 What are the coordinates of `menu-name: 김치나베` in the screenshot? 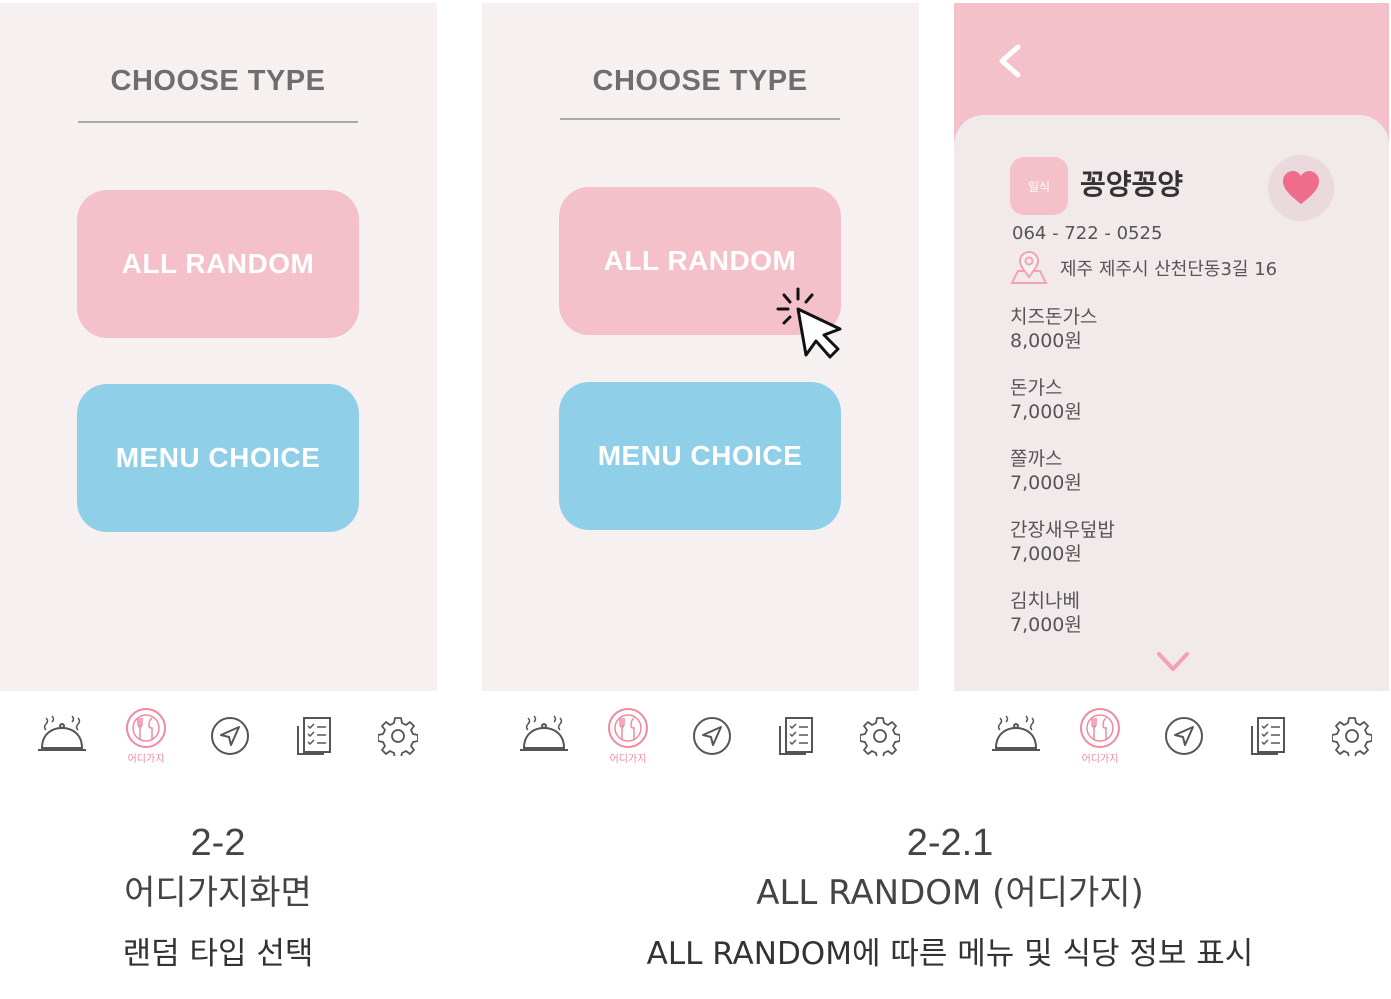 It's located at (1045, 601).